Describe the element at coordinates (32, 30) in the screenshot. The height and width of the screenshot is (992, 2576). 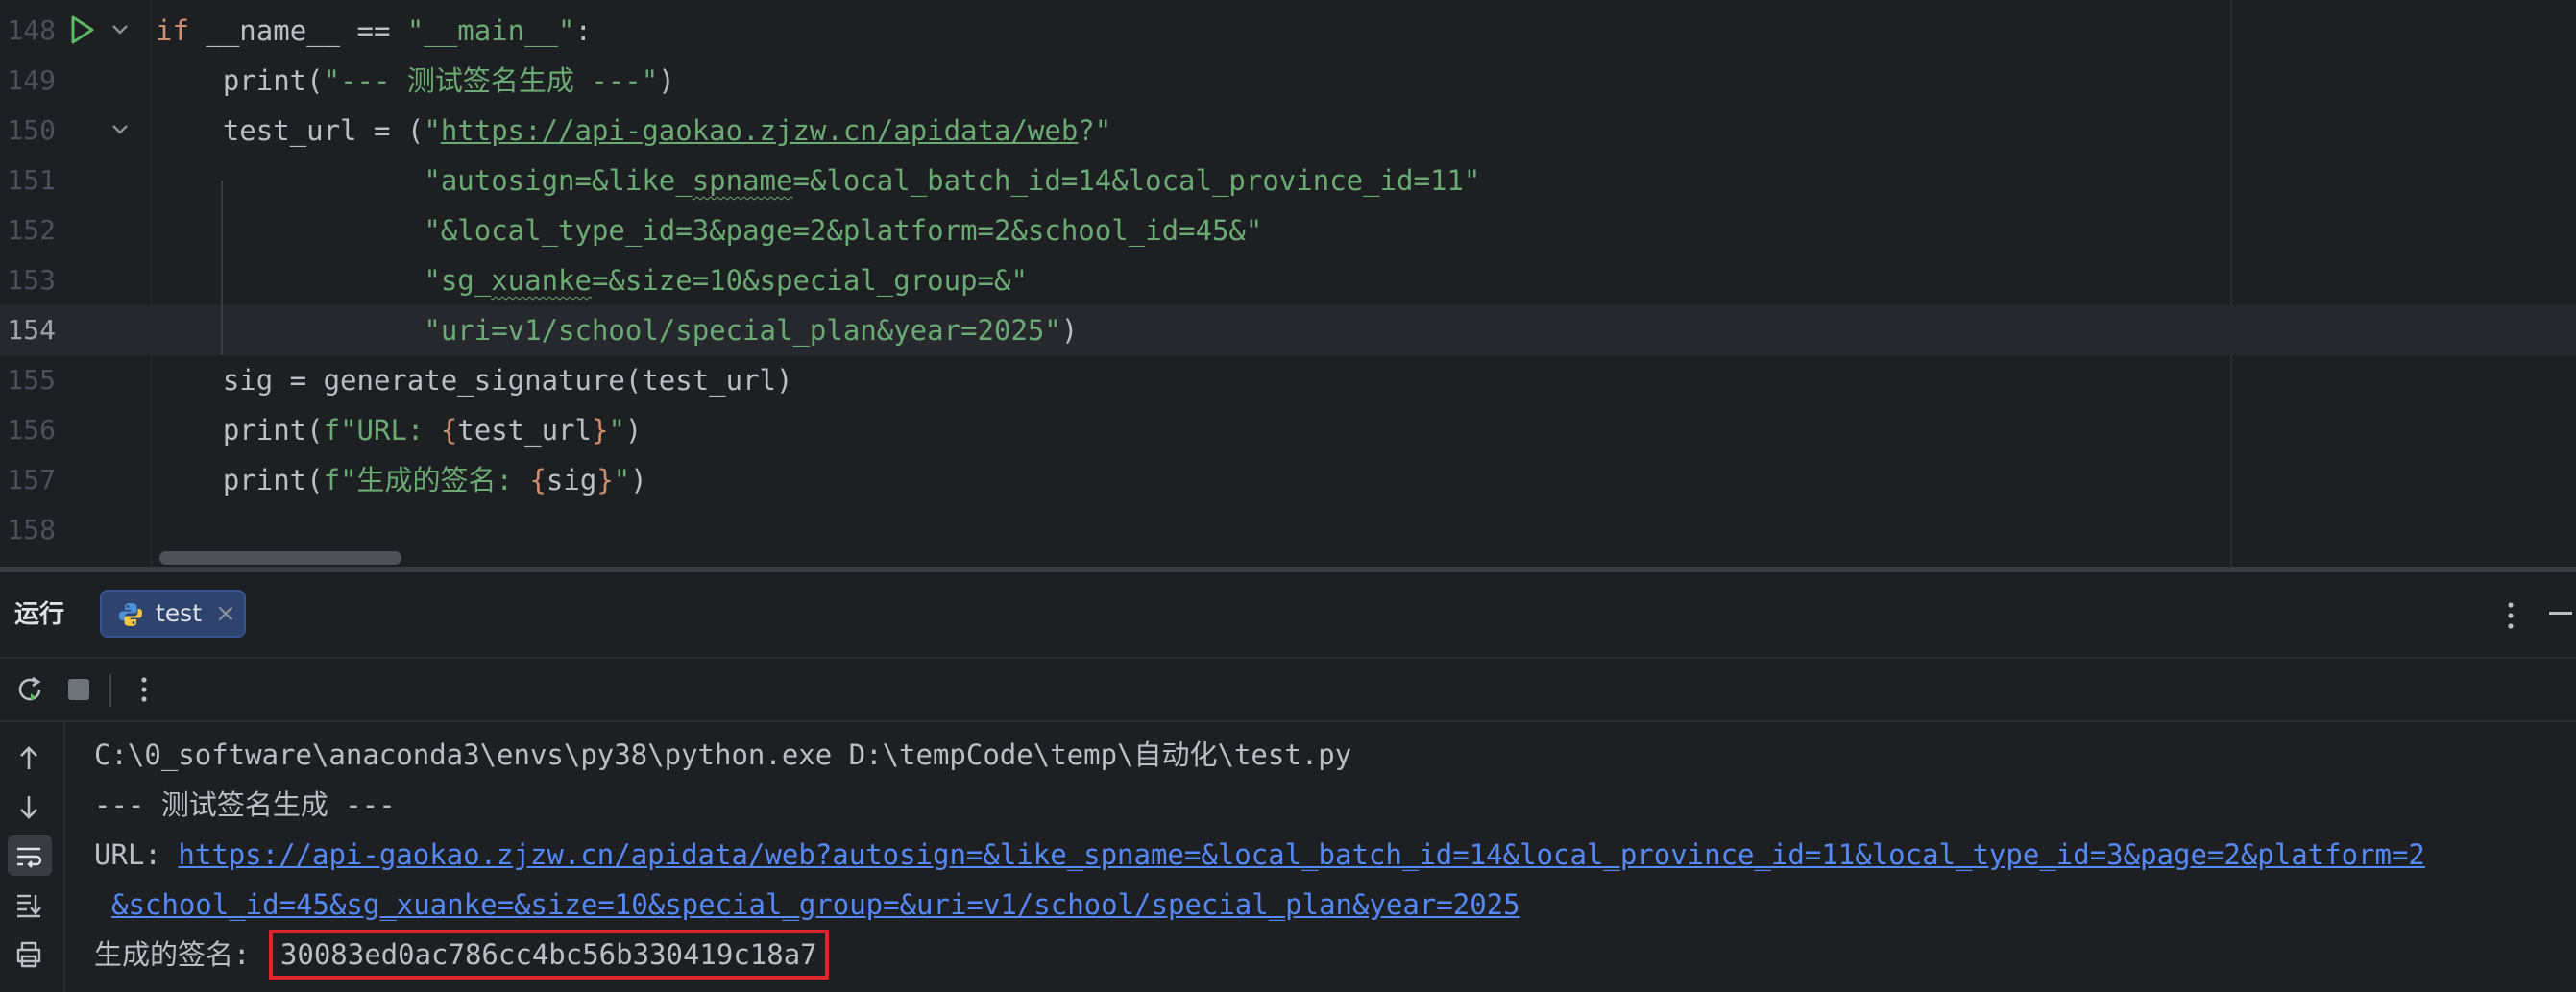
I see `line-number: 148` at that location.